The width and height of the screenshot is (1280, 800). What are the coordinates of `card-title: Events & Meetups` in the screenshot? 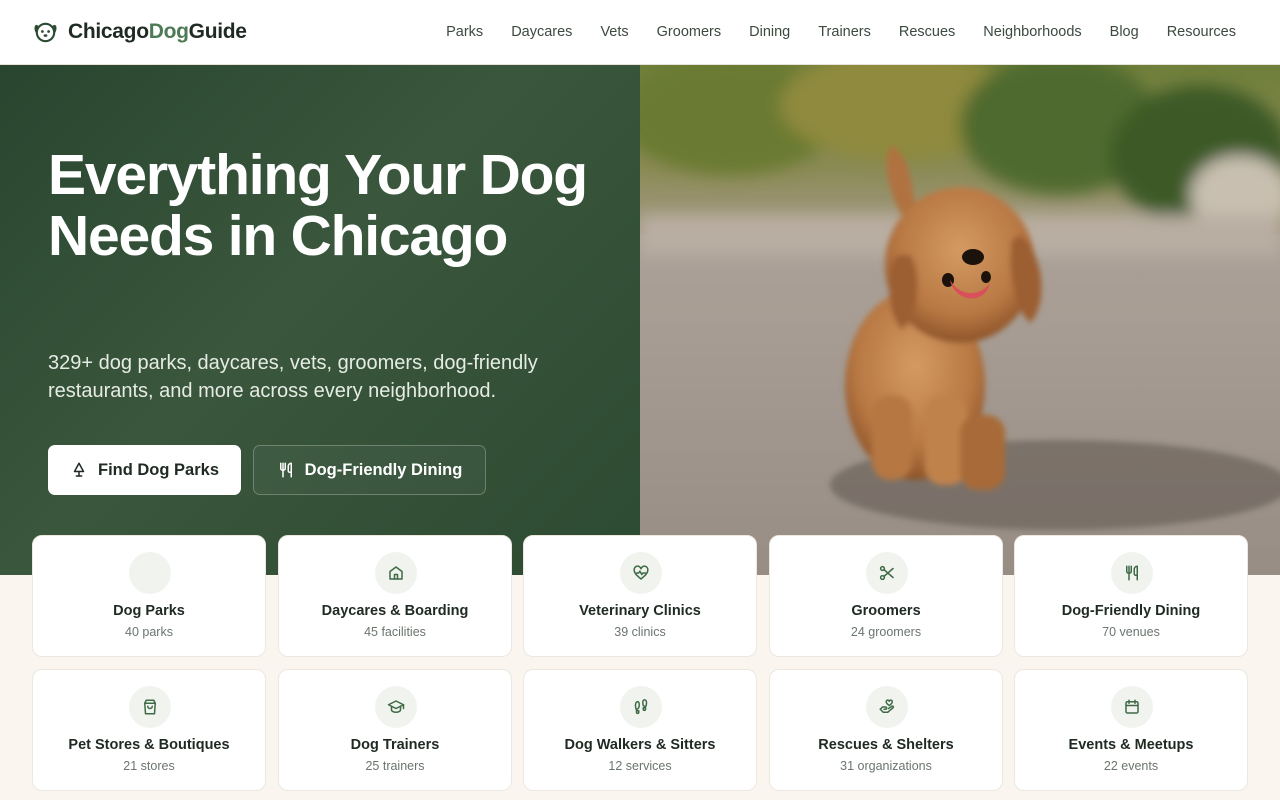 It's located at (1131, 745).